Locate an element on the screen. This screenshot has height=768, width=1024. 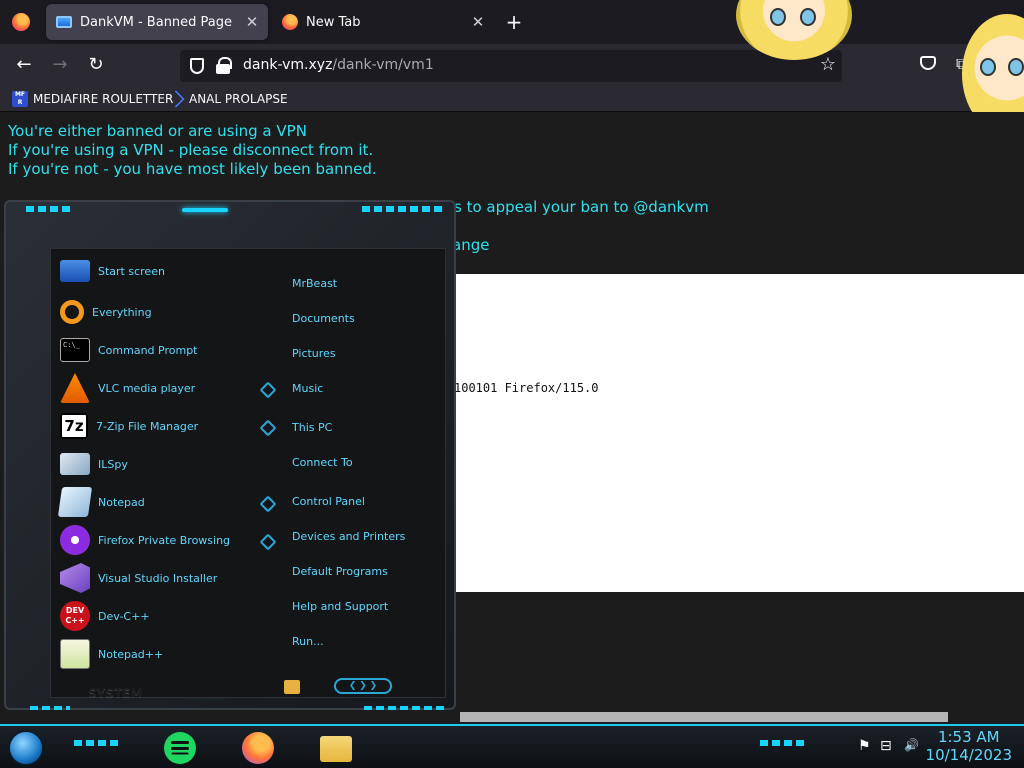
start-item-command-prompt: C:\_ Command Prompt is located at coordinates (155, 350).